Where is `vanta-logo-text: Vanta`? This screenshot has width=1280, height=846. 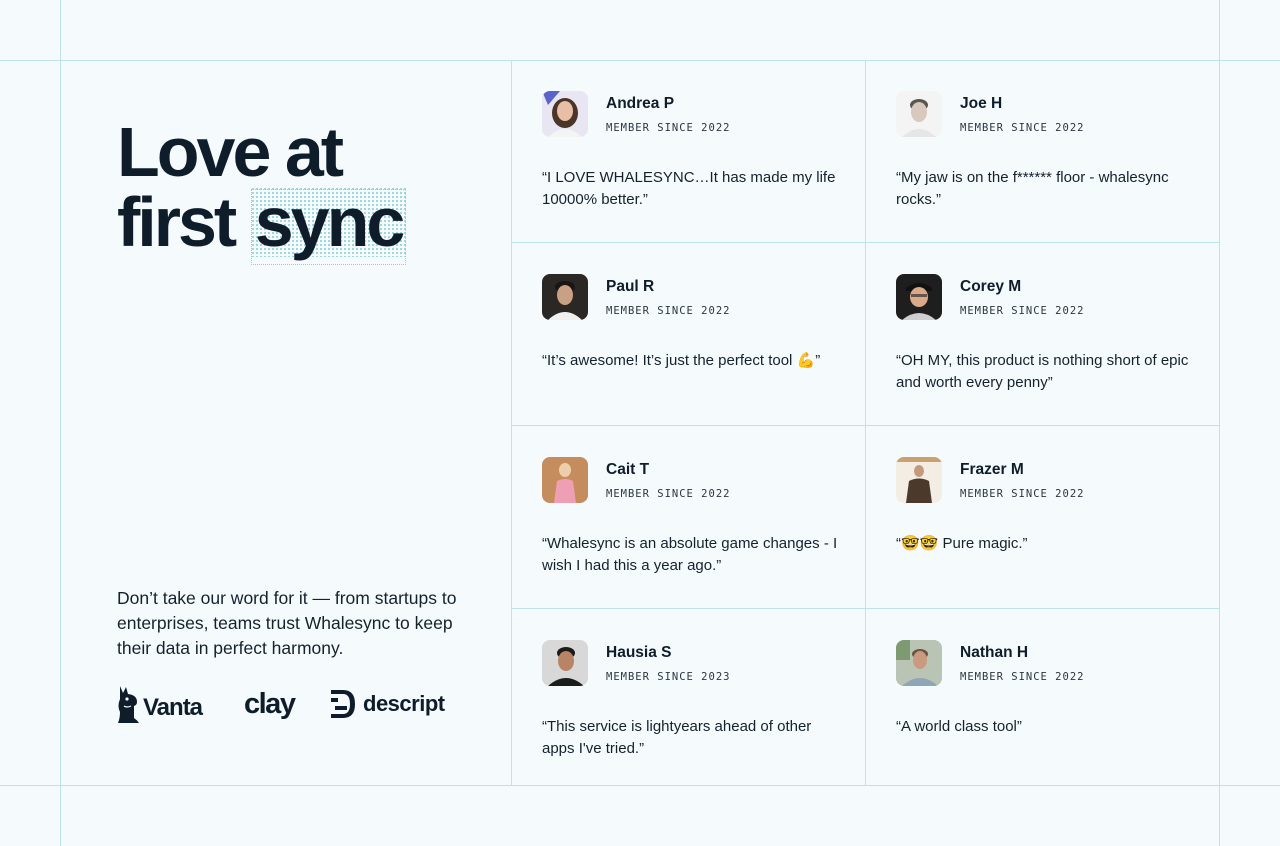
vanta-logo-text: Vanta is located at coordinates (173, 707).